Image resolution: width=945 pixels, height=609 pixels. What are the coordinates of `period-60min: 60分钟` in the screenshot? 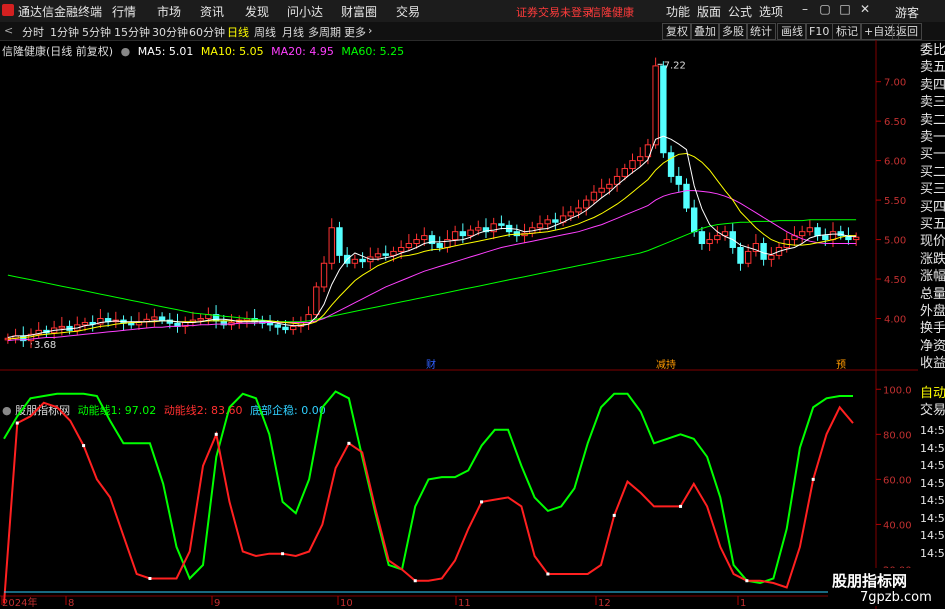 It's located at (207, 32).